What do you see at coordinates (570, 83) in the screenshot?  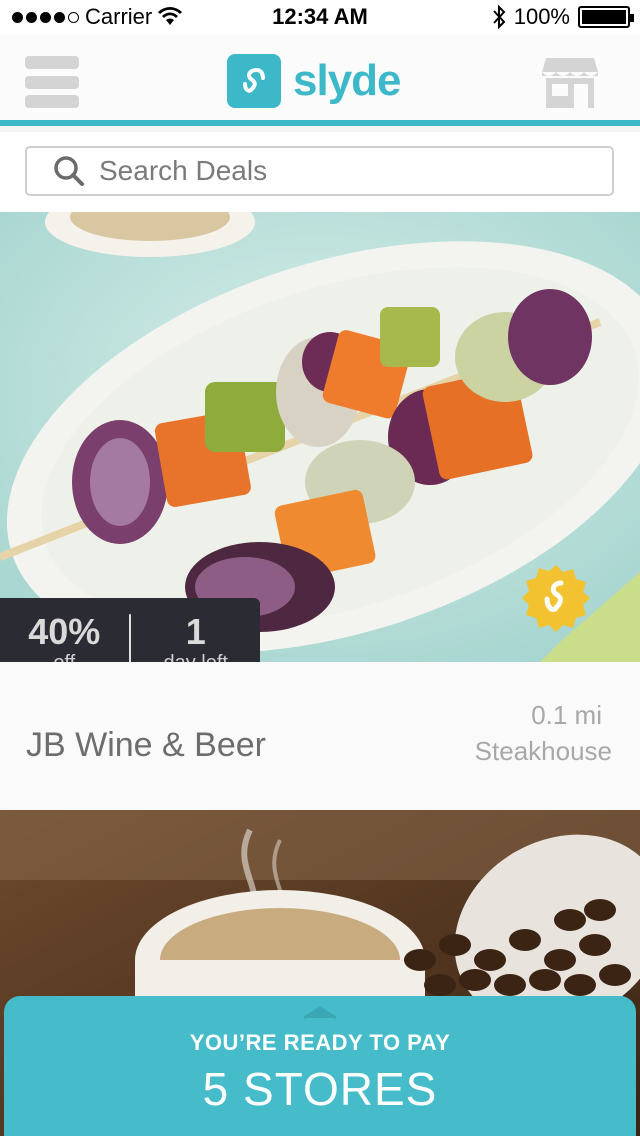 I see `storefront-icon` at bounding box center [570, 83].